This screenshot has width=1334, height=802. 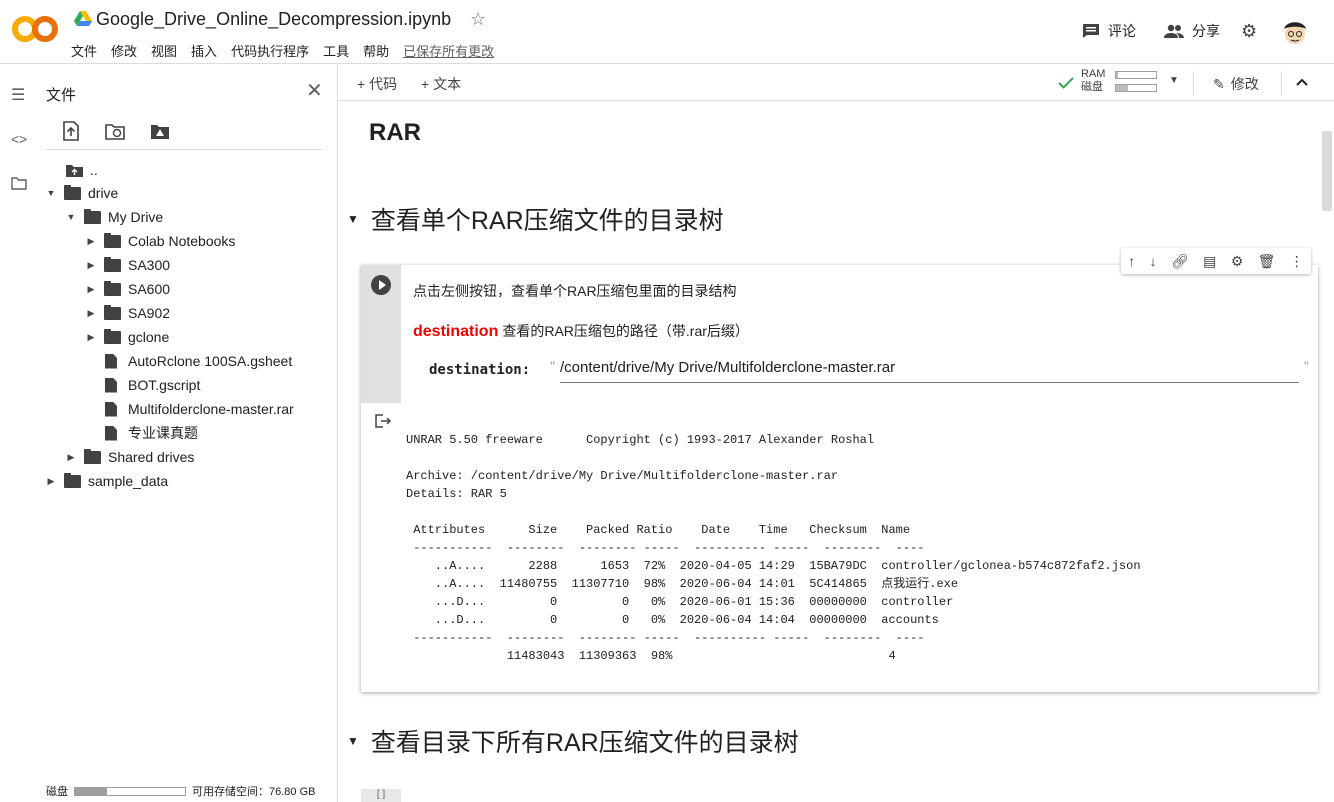 What do you see at coordinates (106, 481) in the screenshot?
I see `tree-item-sample-data: ▶ sample_data` at bounding box center [106, 481].